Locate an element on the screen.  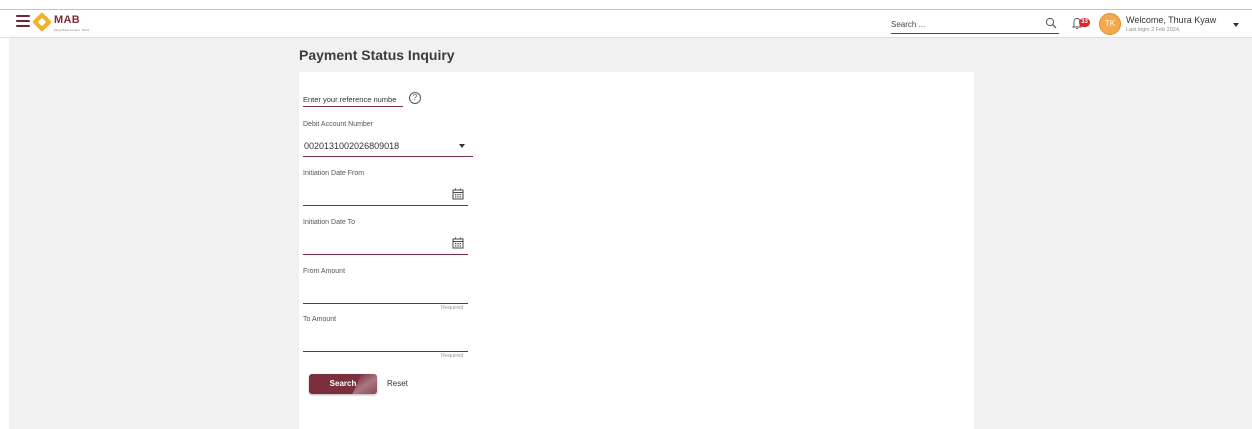
to-amount-hint: Required is located at coordinates (452, 356).